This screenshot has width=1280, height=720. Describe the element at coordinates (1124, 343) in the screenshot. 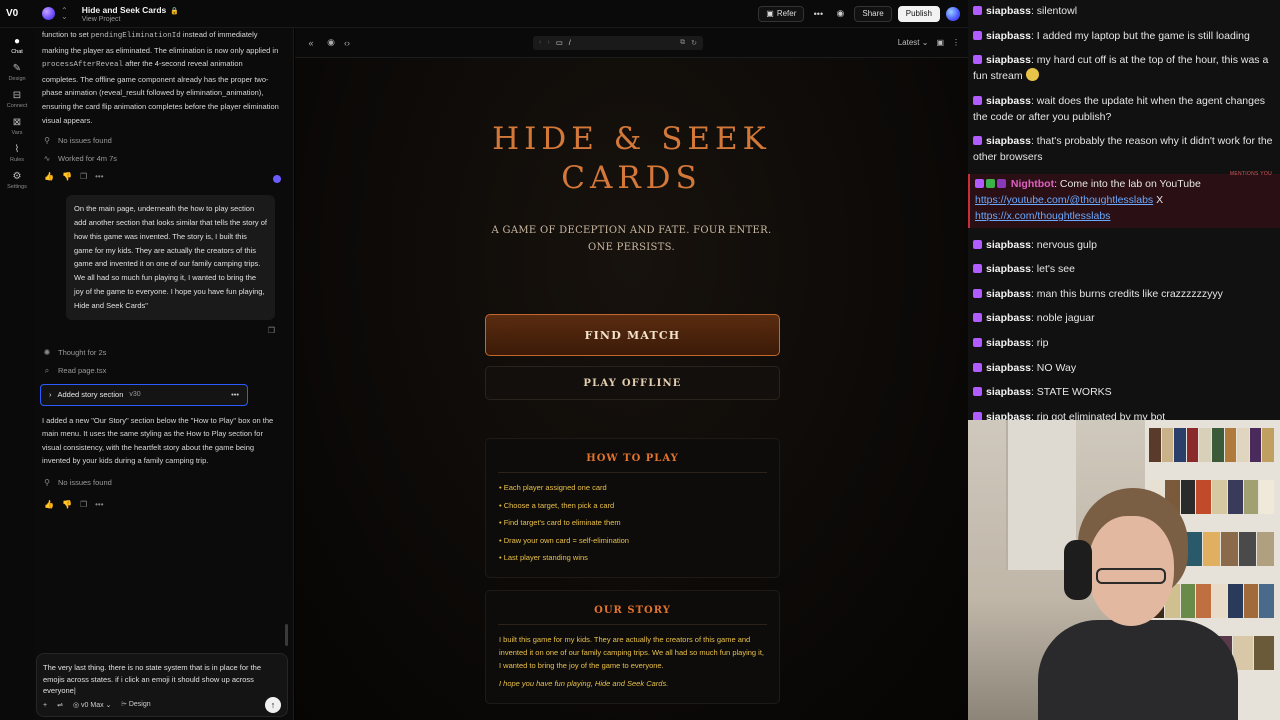

I see `chat-line: siapbass: rip` at that location.